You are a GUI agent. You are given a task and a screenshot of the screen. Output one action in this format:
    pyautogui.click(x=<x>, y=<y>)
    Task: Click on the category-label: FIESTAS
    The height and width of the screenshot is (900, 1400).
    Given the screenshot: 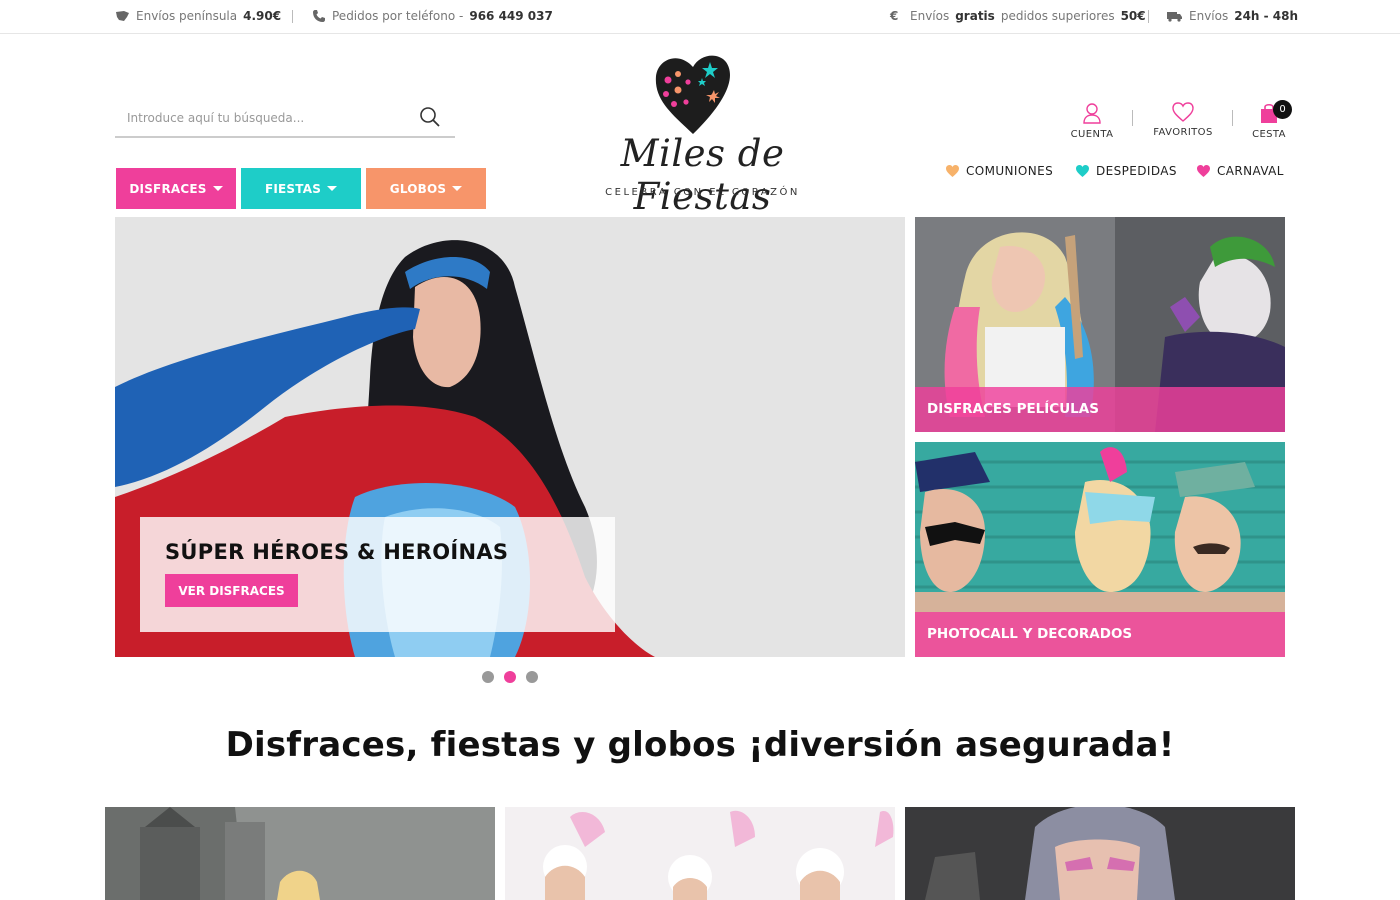 What is the action you would take?
    pyautogui.click(x=293, y=188)
    